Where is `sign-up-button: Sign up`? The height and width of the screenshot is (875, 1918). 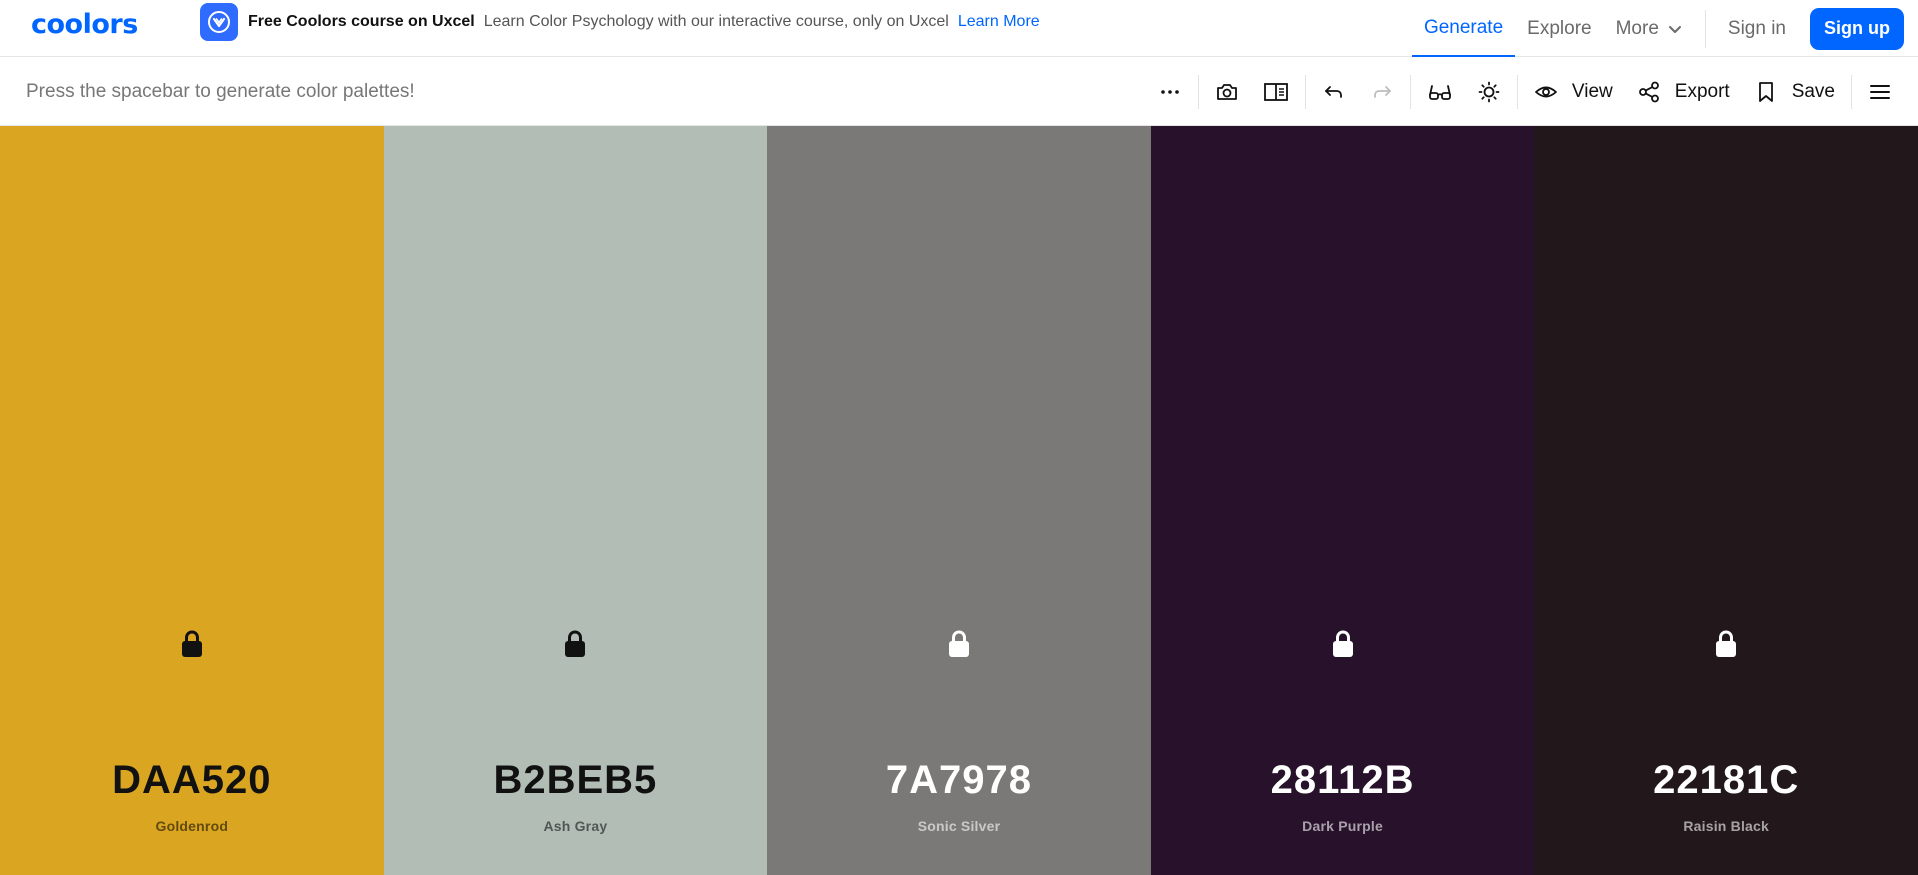 sign-up-button: Sign up is located at coordinates (1857, 28).